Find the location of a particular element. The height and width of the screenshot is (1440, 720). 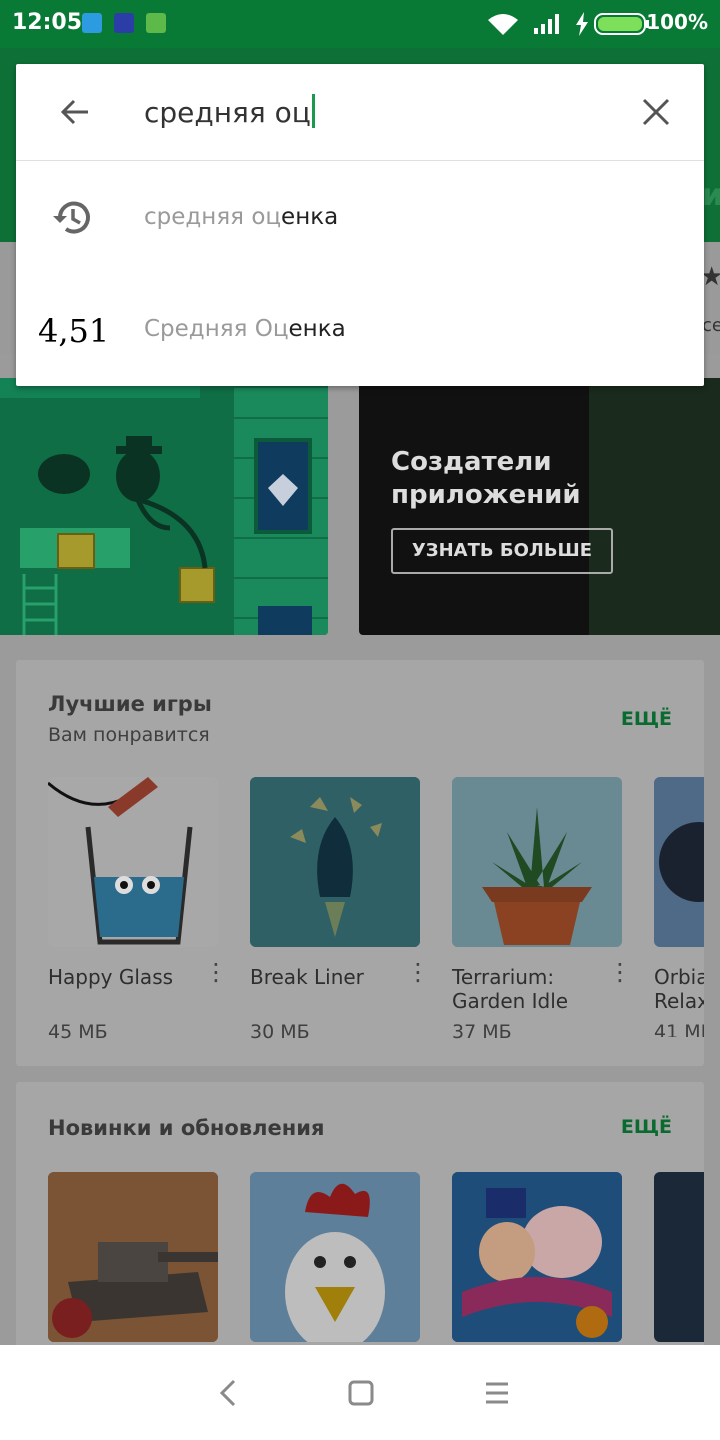

status-bar: 12:05 100% is located at coordinates (360, 24).